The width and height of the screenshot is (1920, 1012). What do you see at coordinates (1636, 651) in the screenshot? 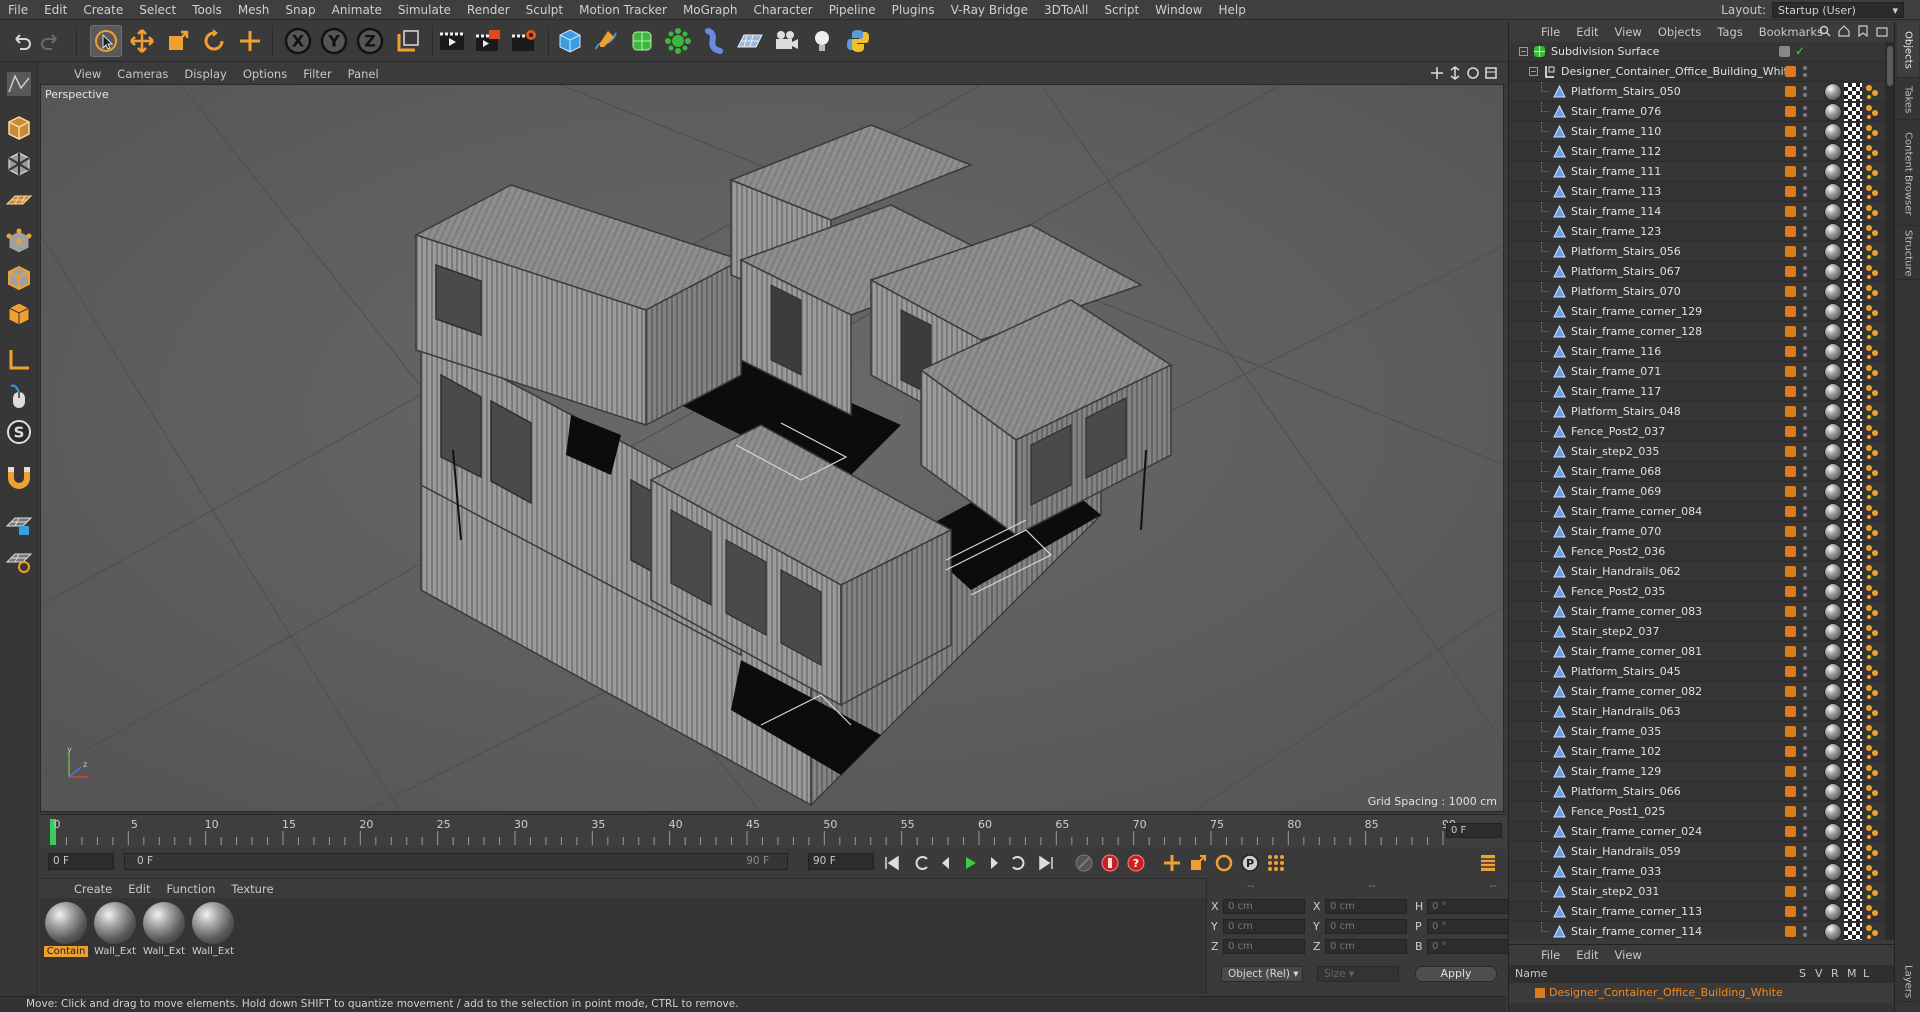
I see `object-name: Stair_frame_corner_081` at bounding box center [1636, 651].